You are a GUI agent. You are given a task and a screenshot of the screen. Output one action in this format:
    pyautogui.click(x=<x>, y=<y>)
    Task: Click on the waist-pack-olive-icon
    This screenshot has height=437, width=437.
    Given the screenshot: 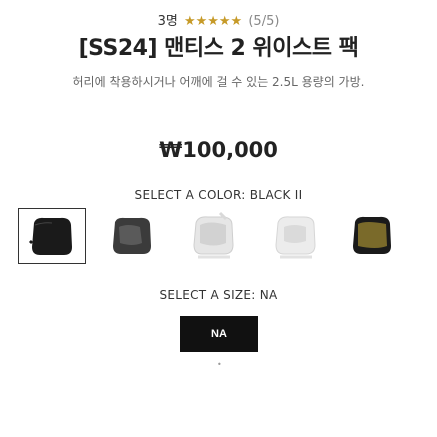 What is the action you would take?
    pyautogui.click(x=372, y=235)
    